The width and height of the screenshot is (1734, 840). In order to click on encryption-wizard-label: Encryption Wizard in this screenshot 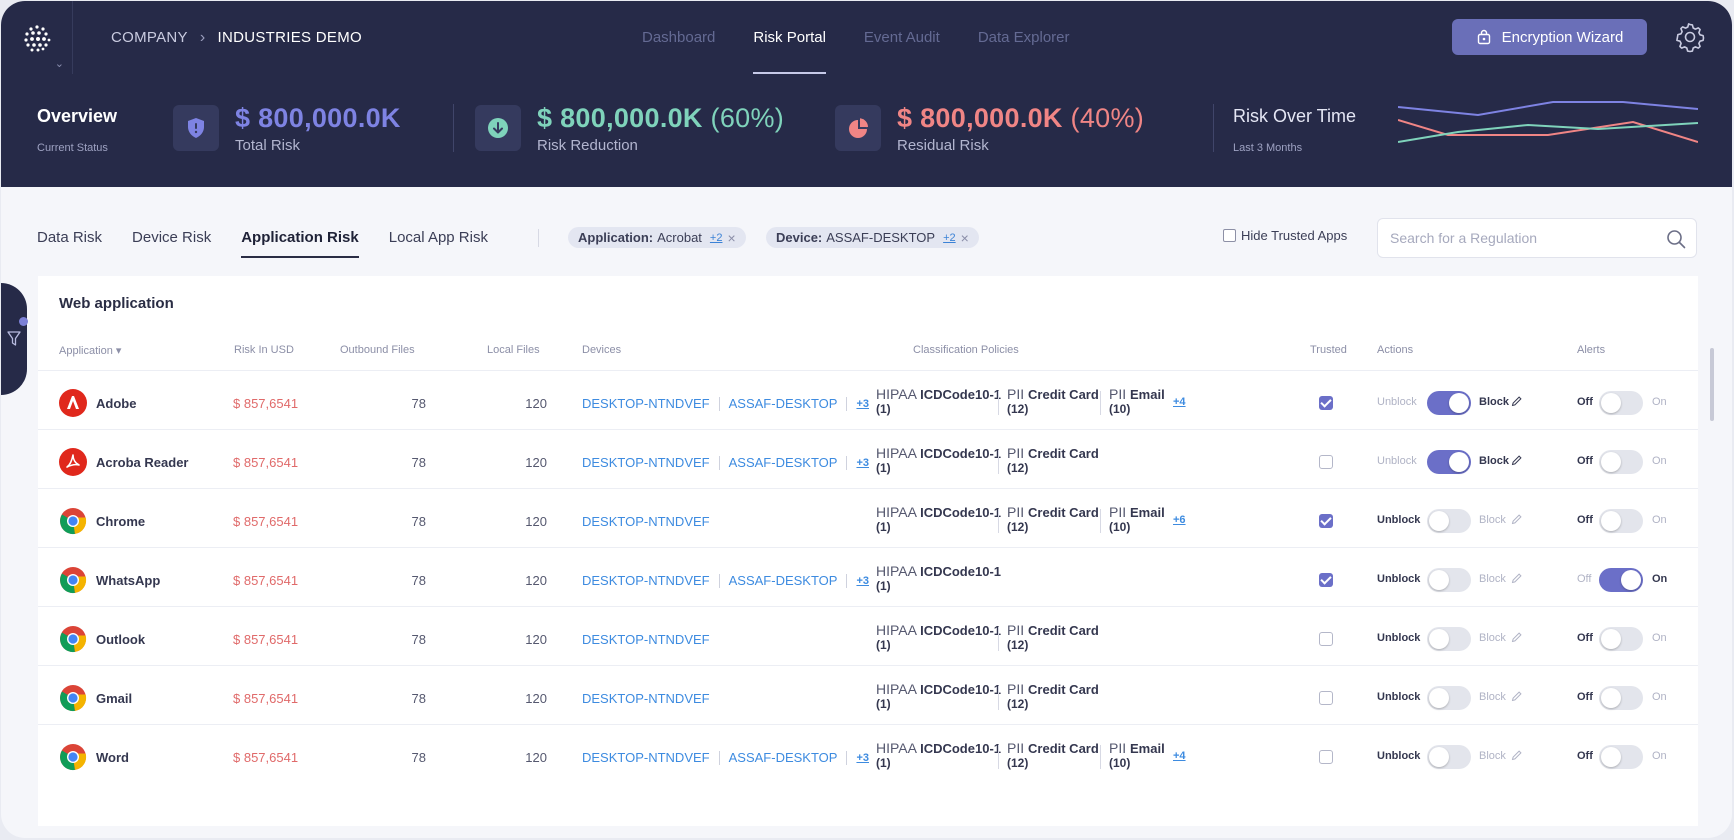, I will do `click(1562, 37)`.